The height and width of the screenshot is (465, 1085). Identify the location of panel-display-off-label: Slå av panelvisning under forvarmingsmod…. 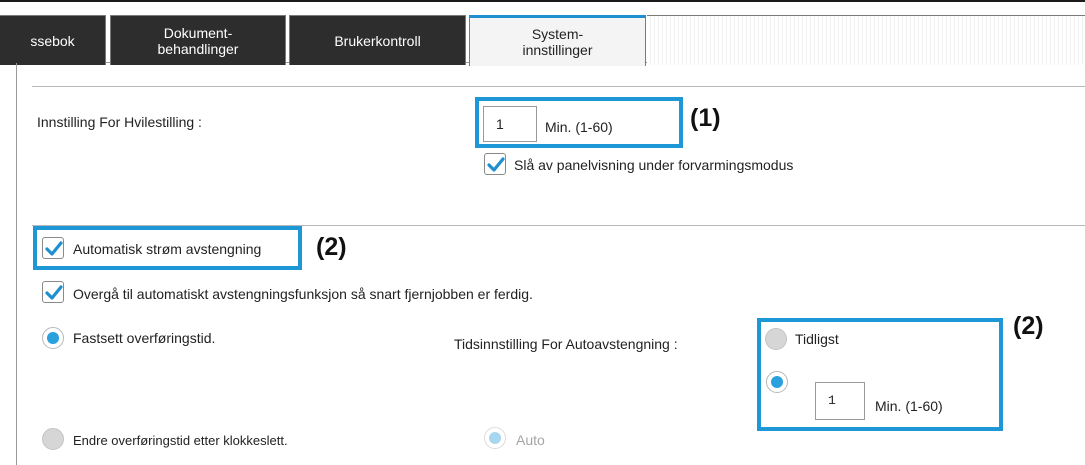
(654, 165).